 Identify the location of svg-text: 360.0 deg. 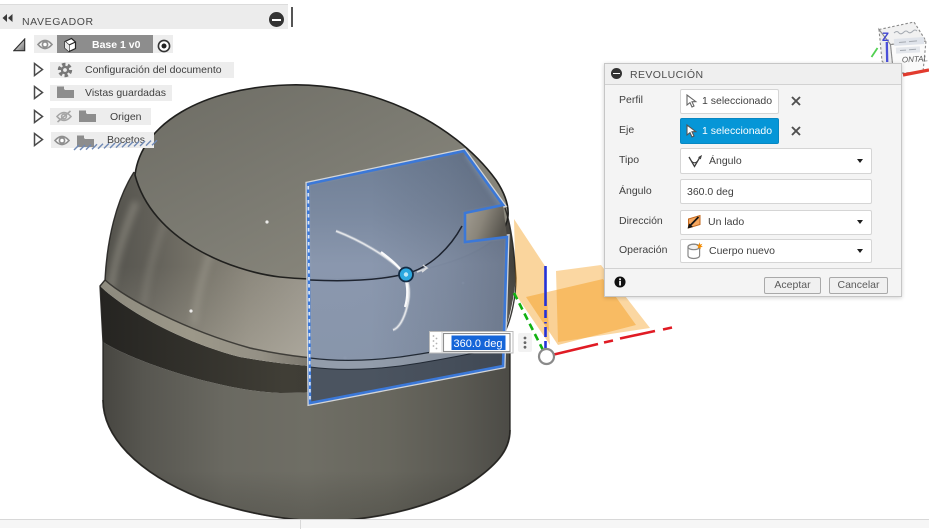
(478, 344).